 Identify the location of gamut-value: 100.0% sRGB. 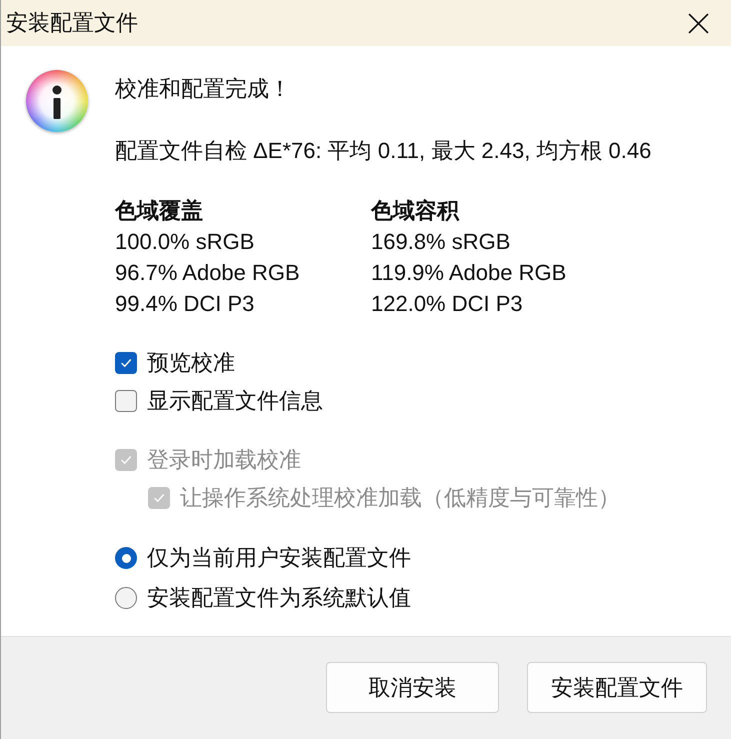
(185, 242).